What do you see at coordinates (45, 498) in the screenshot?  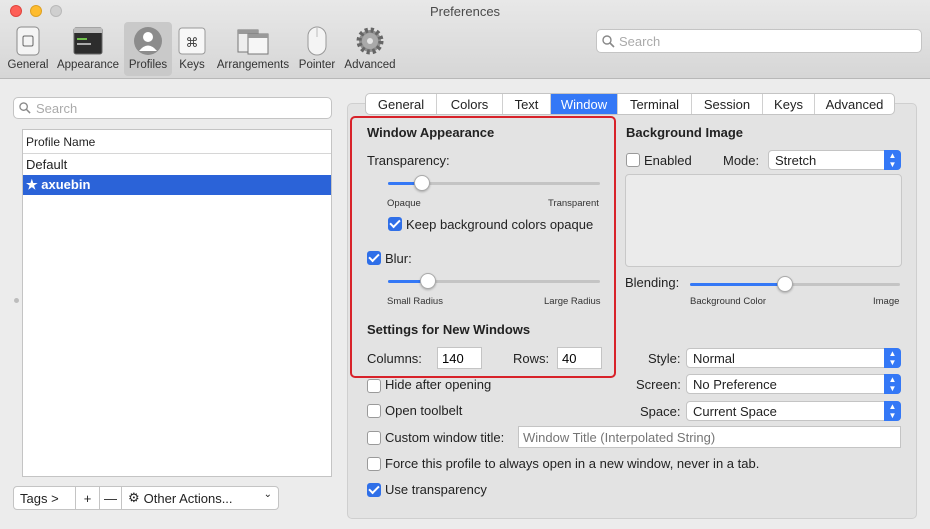 I see `tags-button: Tags >` at bounding box center [45, 498].